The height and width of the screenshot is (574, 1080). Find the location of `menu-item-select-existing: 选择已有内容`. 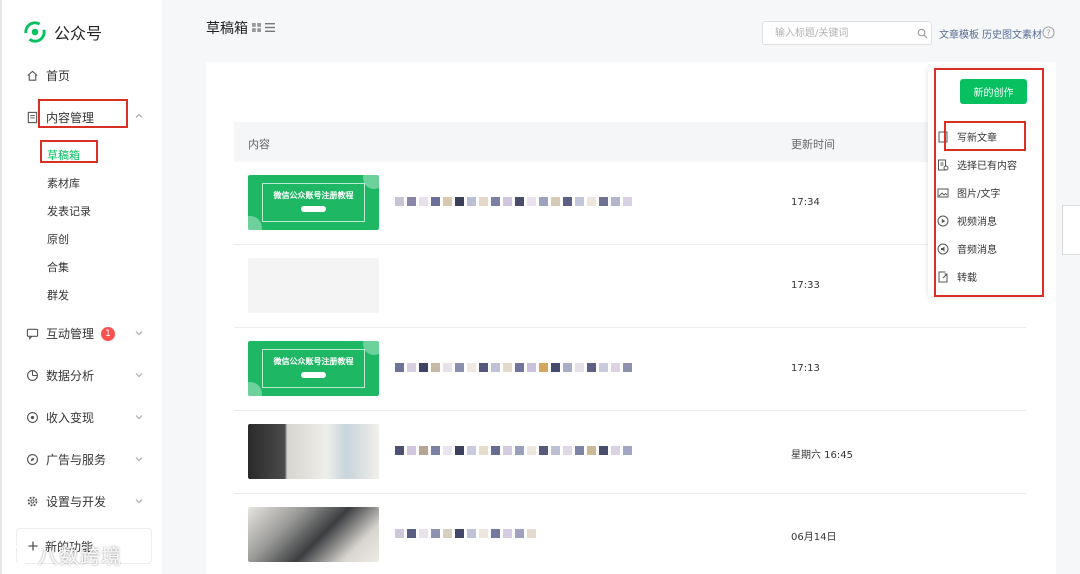

menu-item-select-existing: 选择已有内容 is located at coordinates (977, 164).